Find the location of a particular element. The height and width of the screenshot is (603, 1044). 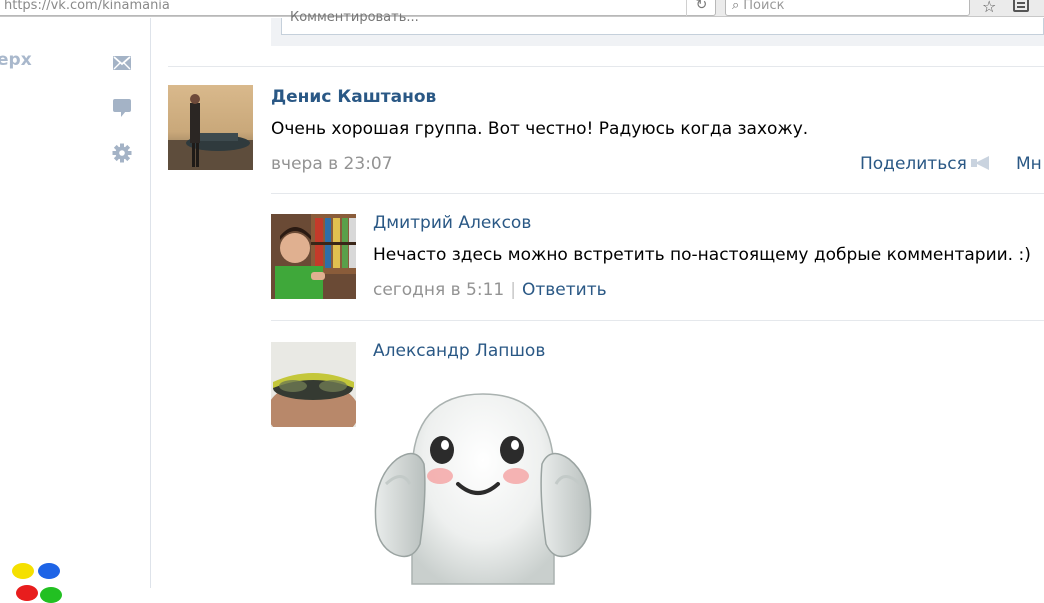

url-text: https://vk.com/kinamania is located at coordinates (87, 6).